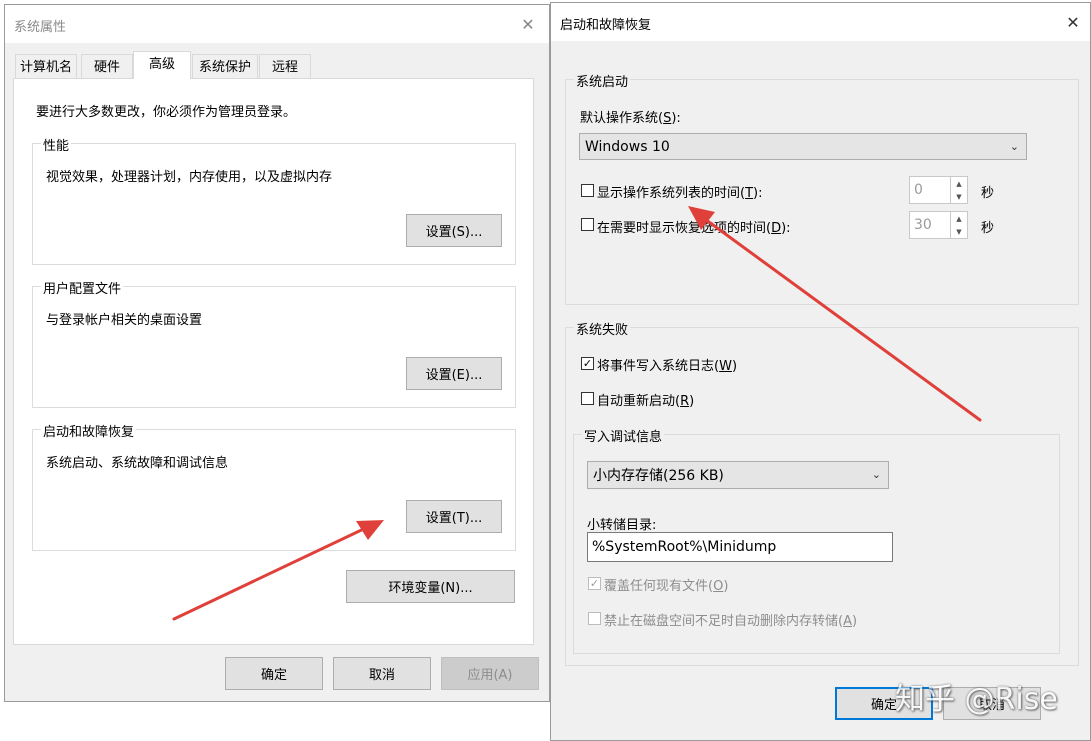 The width and height of the screenshot is (1091, 741). What do you see at coordinates (602, 80) in the screenshot?
I see `system-startup-label: 系统启动` at bounding box center [602, 80].